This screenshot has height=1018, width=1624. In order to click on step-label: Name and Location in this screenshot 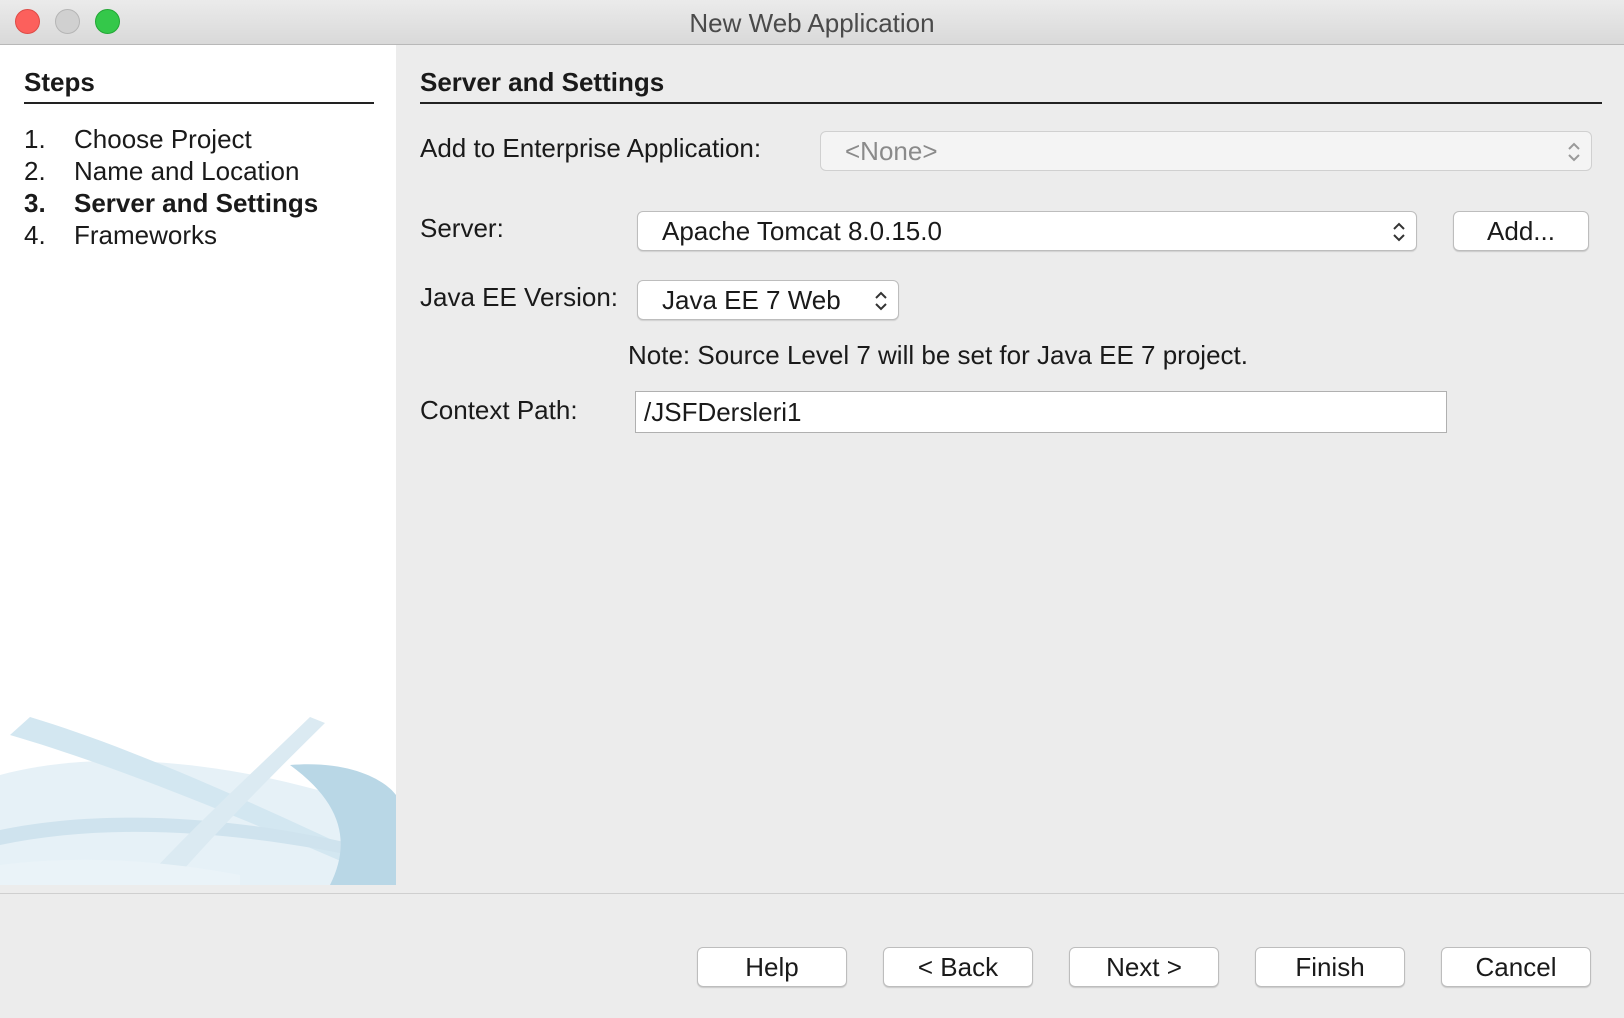, I will do `click(187, 171)`.